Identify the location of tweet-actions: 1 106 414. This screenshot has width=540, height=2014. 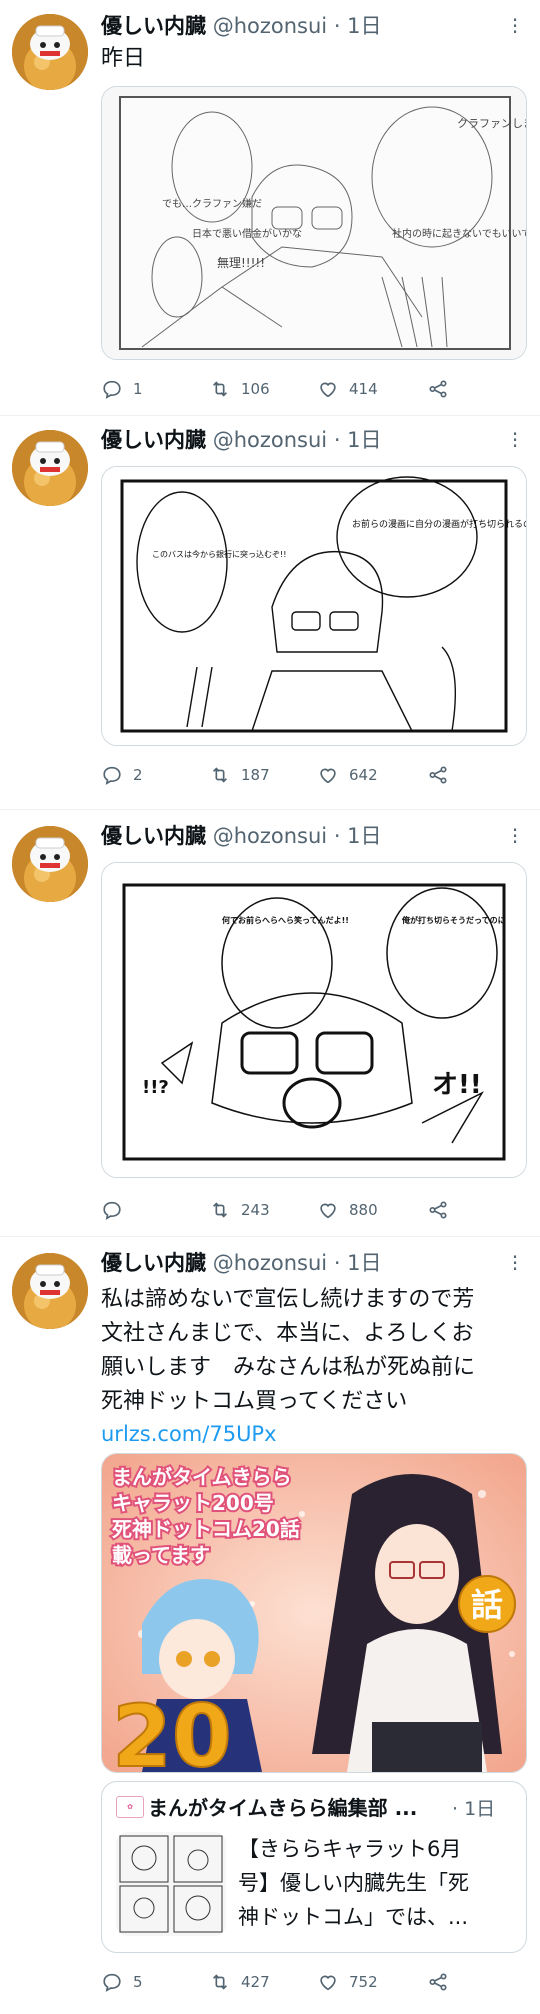
(301, 391).